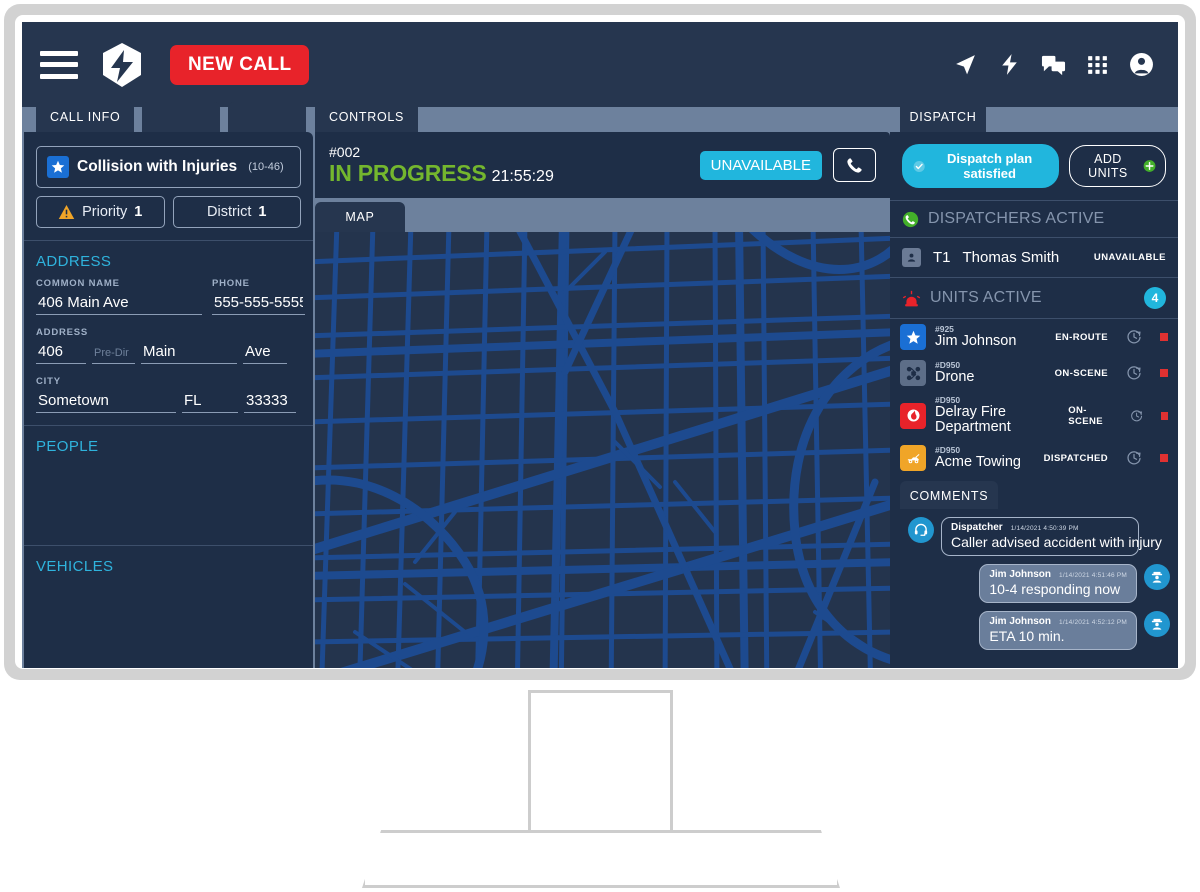 Image resolution: width=1200 pixels, height=892 pixels. What do you see at coordinates (1093, 622) in the screenshot?
I see `comment-timestamp: 1/14/2021 4:52:12 PM` at bounding box center [1093, 622].